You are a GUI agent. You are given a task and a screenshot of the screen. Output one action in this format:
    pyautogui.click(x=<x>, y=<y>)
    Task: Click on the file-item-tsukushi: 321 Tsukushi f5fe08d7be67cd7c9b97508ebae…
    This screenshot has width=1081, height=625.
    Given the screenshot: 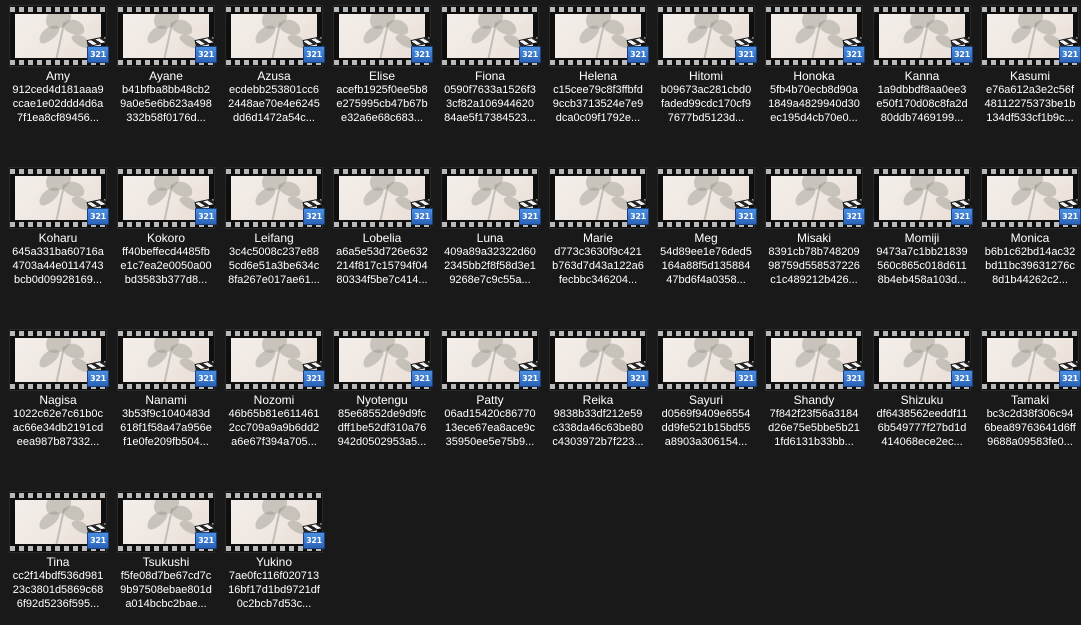 What is the action you would take?
    pyautogui.click(x=166, y=555)
    